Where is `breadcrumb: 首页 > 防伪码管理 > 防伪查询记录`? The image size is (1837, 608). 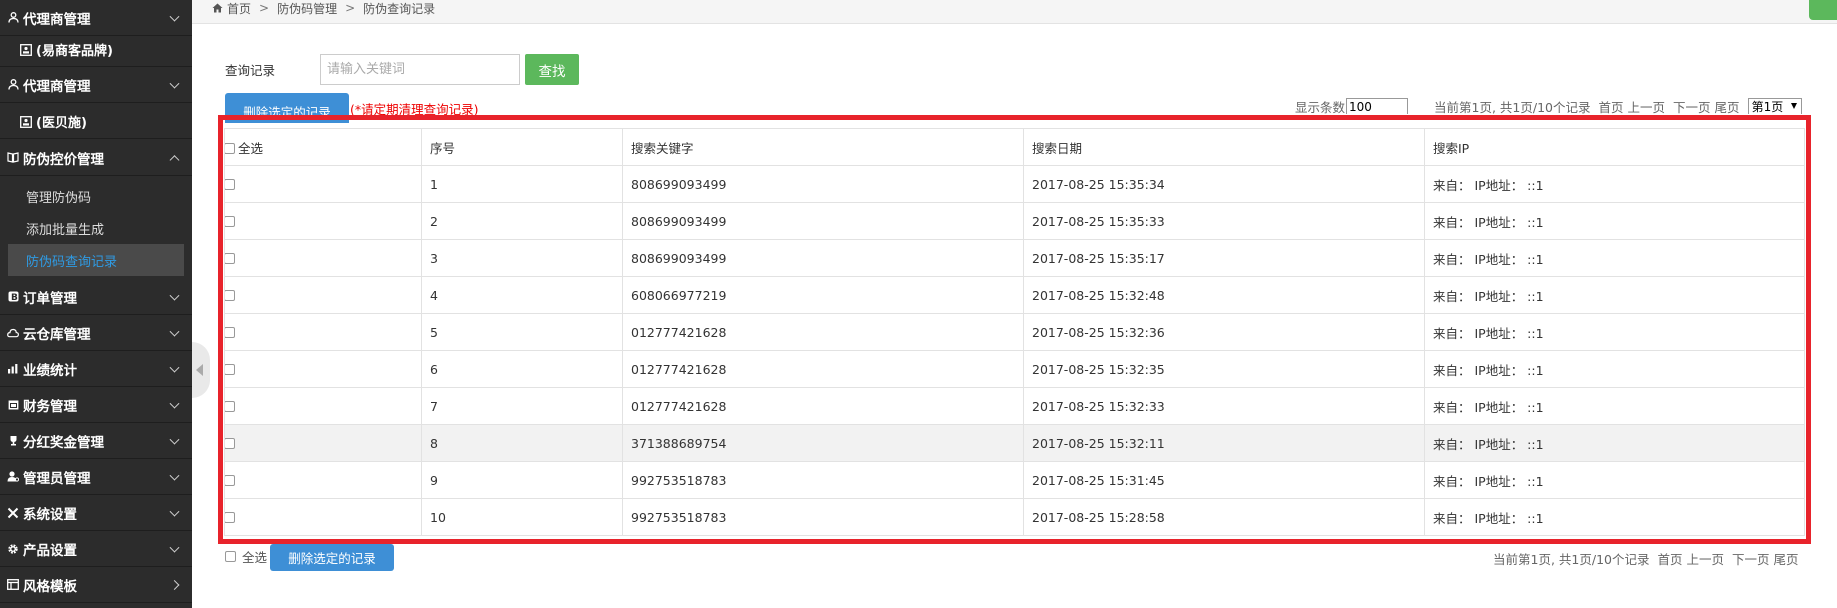 breadcrumb: 首页 > 防伪码管理 > 防伪查询记录 is located at coordinates (323, 8).